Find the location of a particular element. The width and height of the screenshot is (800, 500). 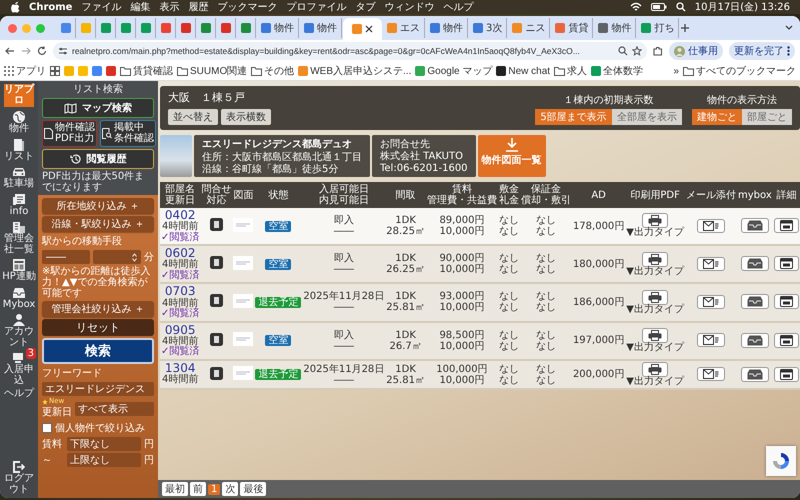

table-row: 0905 4時間前 ✓閲覧済 空室 即入 ―― 1DK 26.7㎡ 98,500円 10,000円 なし なし なし なし 197,000円 ▼出力タイプ is located at coordinates (480, 341).